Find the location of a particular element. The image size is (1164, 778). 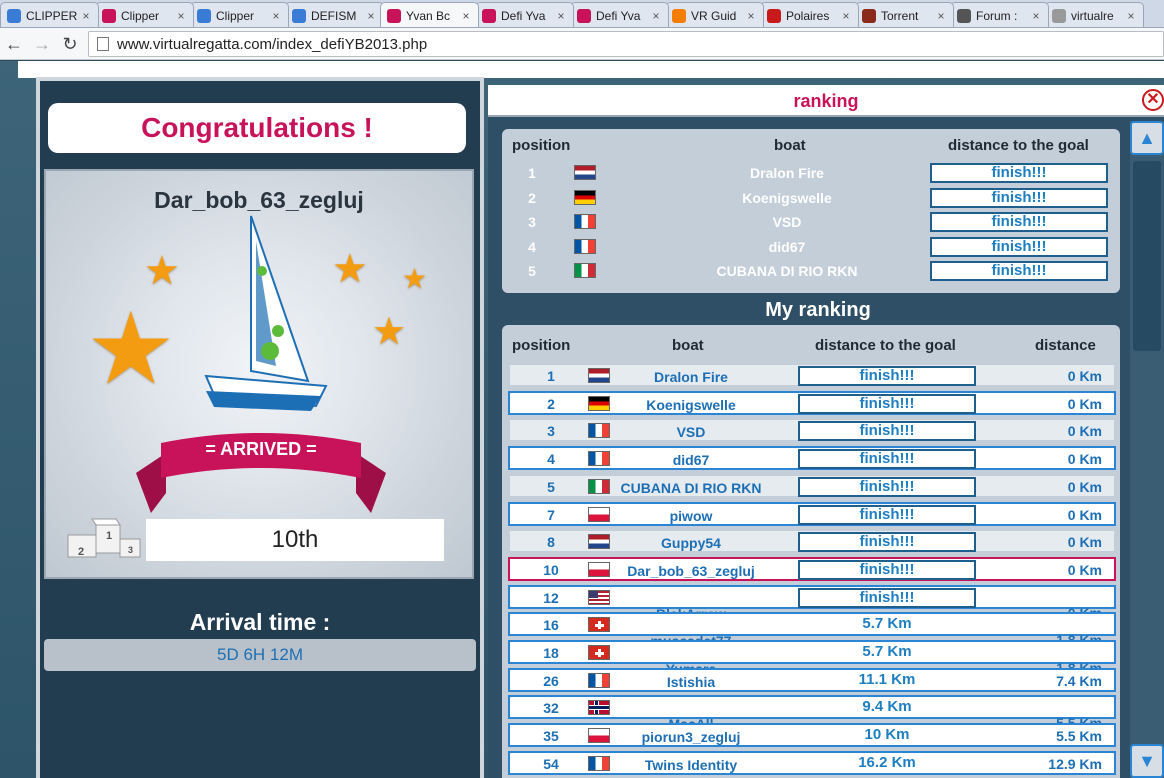

ranking-row: 1 Dralon Fire finish!!! 0 Km is located at coordinates (812, 375).